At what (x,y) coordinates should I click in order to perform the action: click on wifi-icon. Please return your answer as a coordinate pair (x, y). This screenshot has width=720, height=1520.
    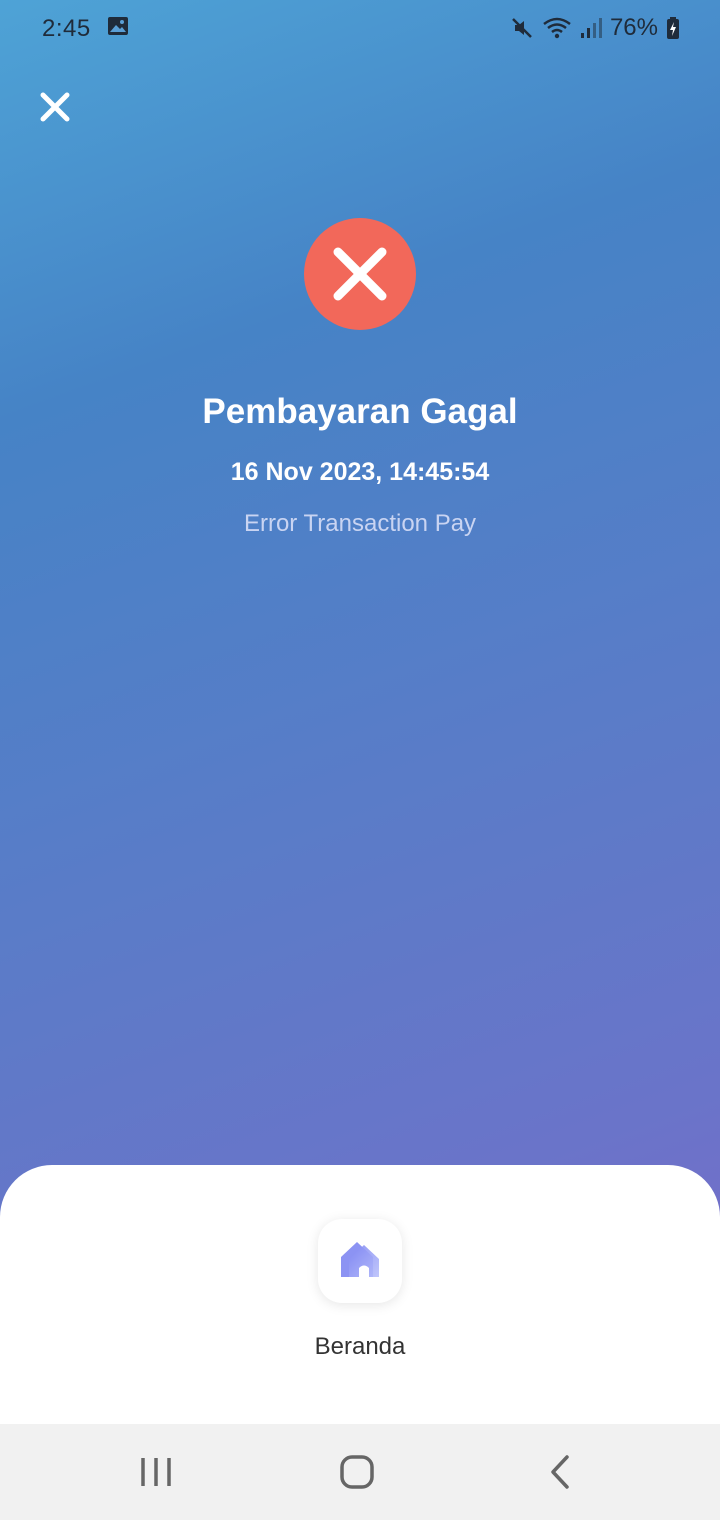
    Looking at the image, I should click on (557, 28).